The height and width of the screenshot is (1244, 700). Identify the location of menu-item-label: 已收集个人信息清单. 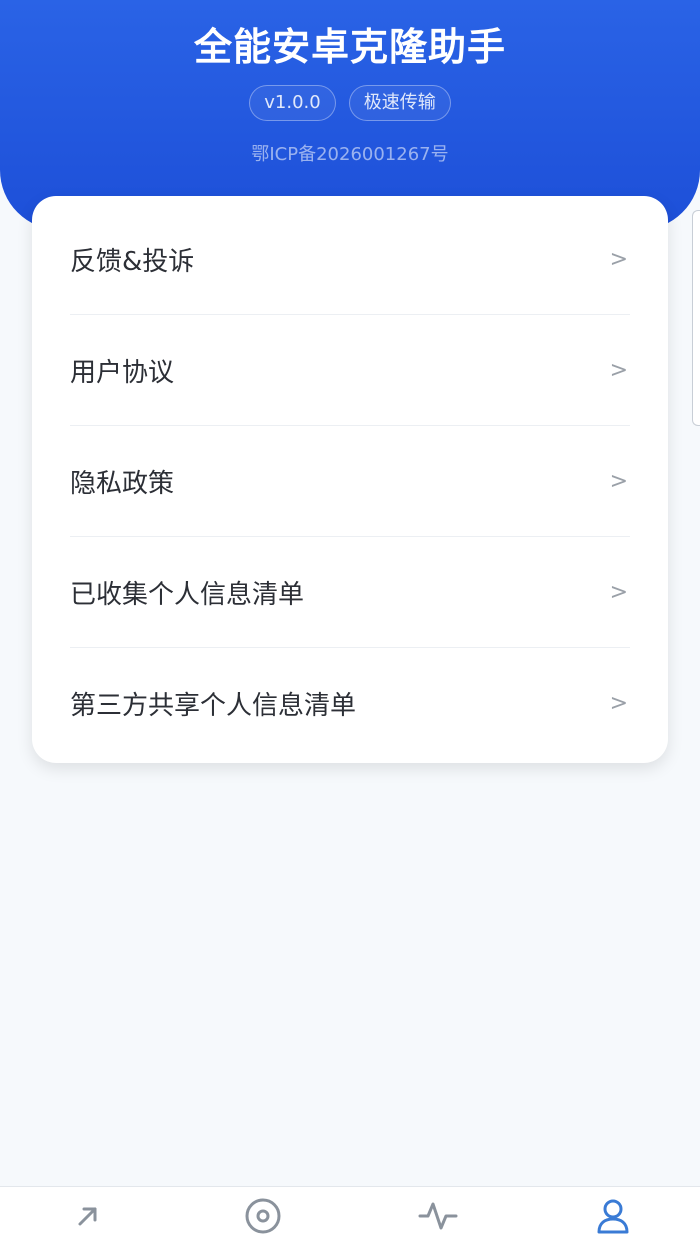
(187, 594).